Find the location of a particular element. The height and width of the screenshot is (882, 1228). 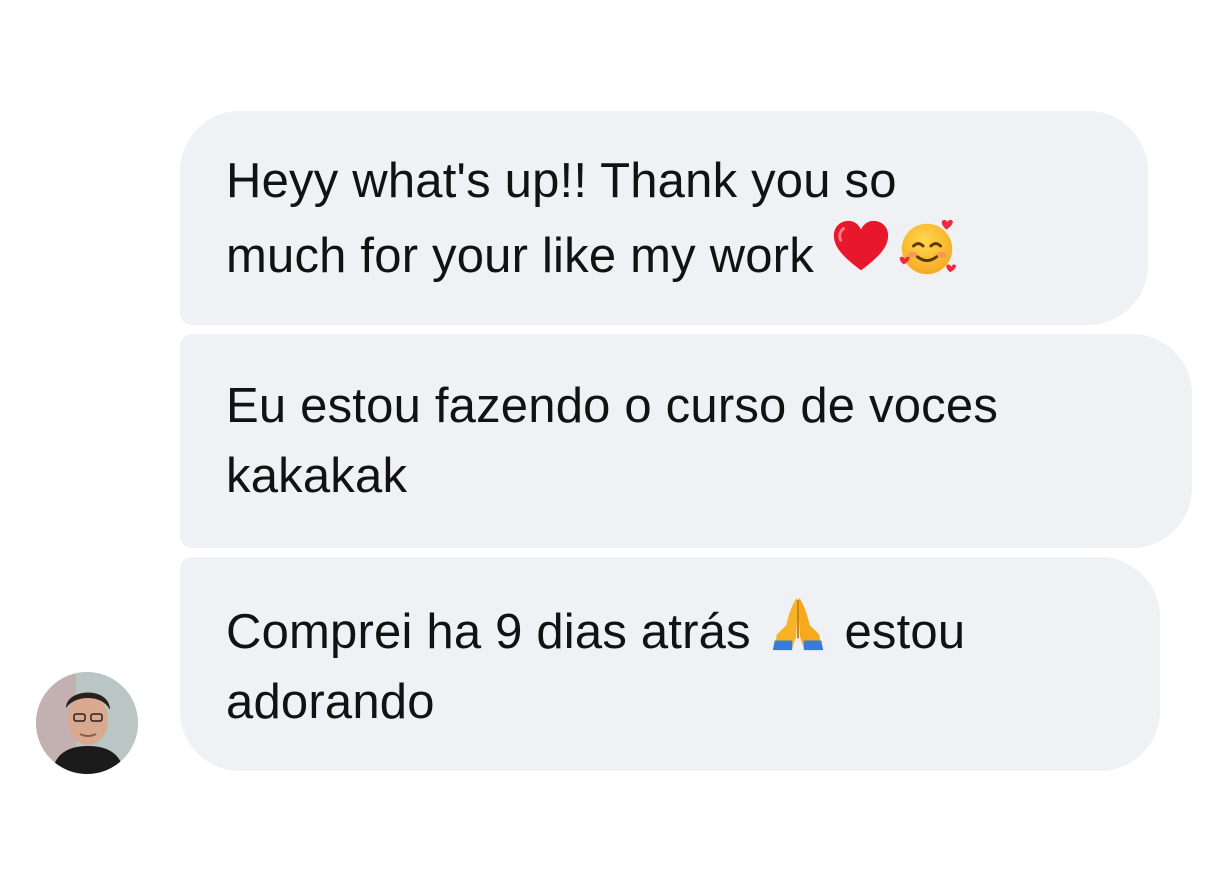

message-2-line-1: Eu estou fazendo o curso de voces is located at coordinates (612, 406).